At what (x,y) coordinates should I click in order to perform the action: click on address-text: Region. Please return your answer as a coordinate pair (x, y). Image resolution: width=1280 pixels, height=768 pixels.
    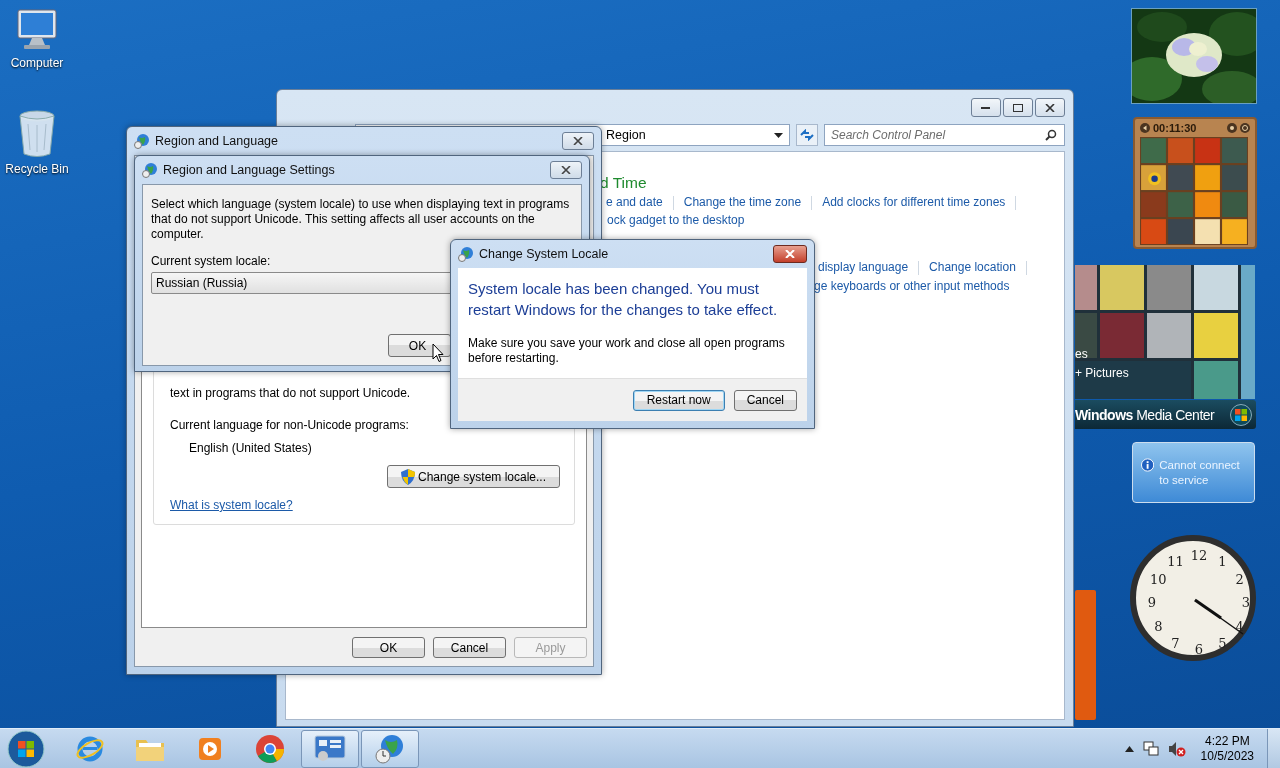
    Looking at the image, I should click on (626, 135).